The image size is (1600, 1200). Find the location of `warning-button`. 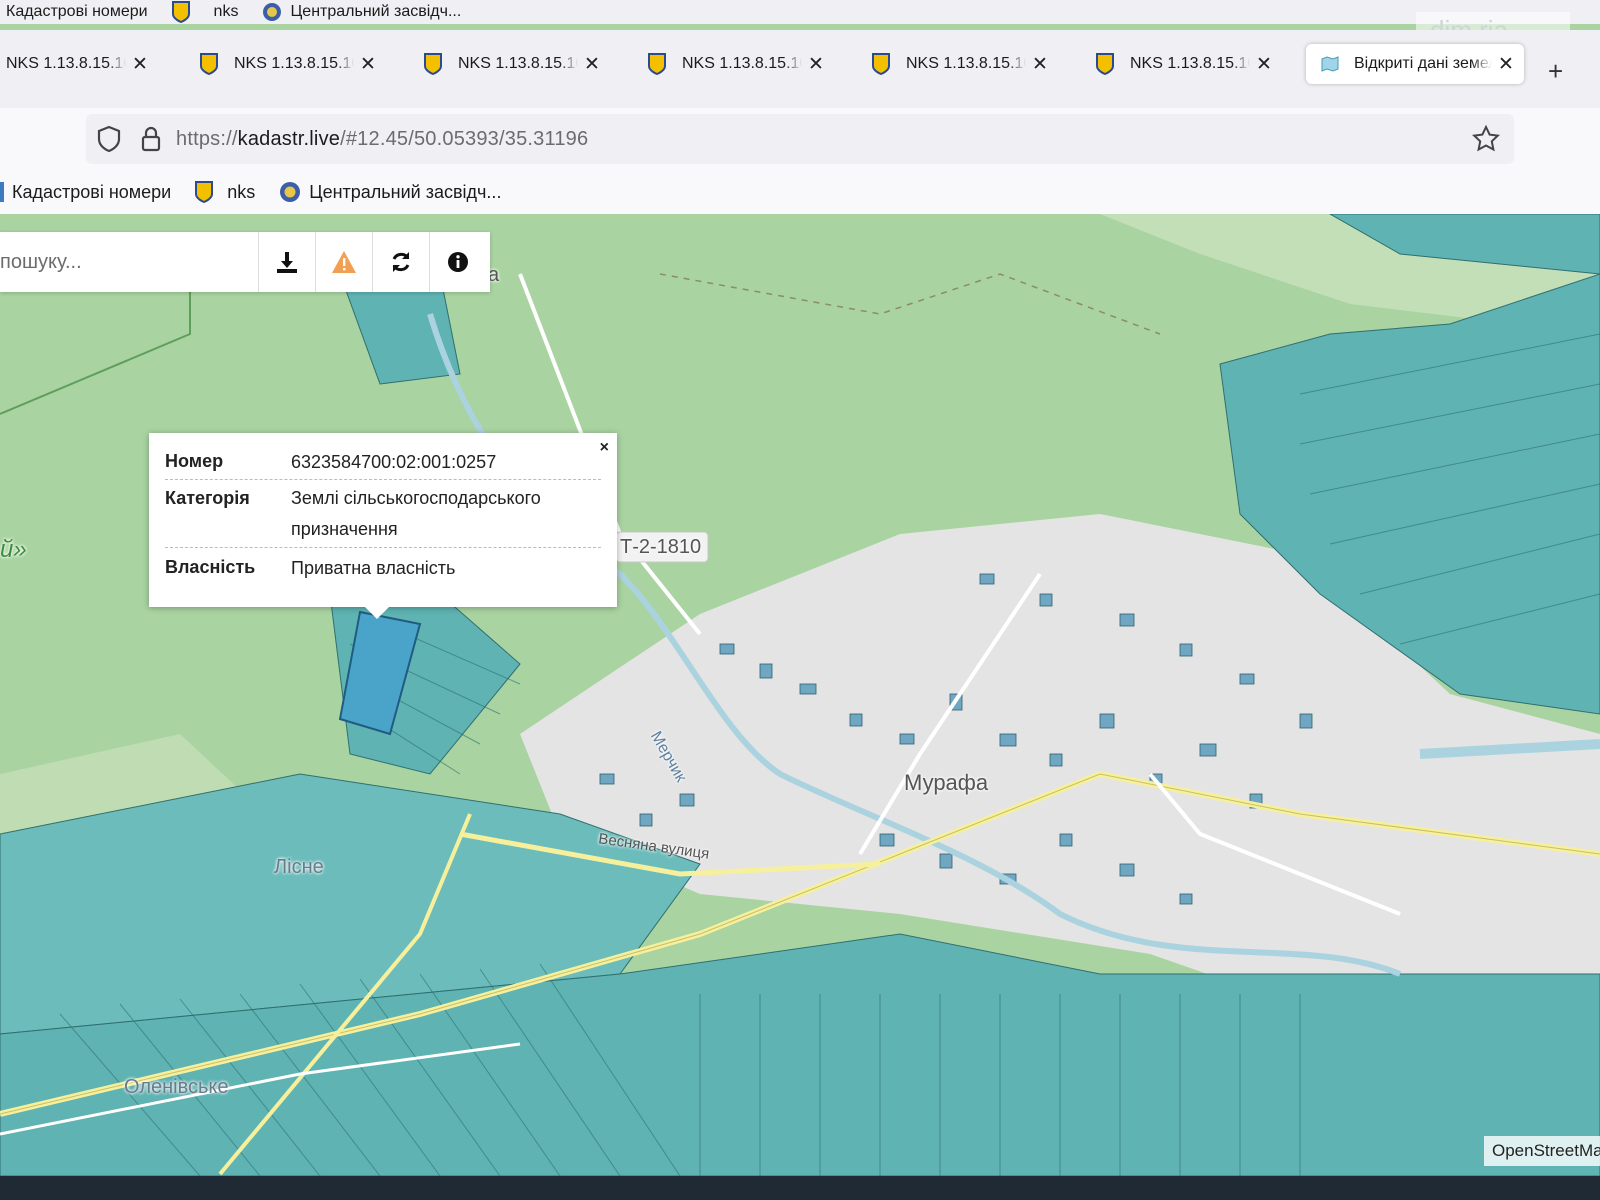

warning-button is located at coordinates (343, 262).